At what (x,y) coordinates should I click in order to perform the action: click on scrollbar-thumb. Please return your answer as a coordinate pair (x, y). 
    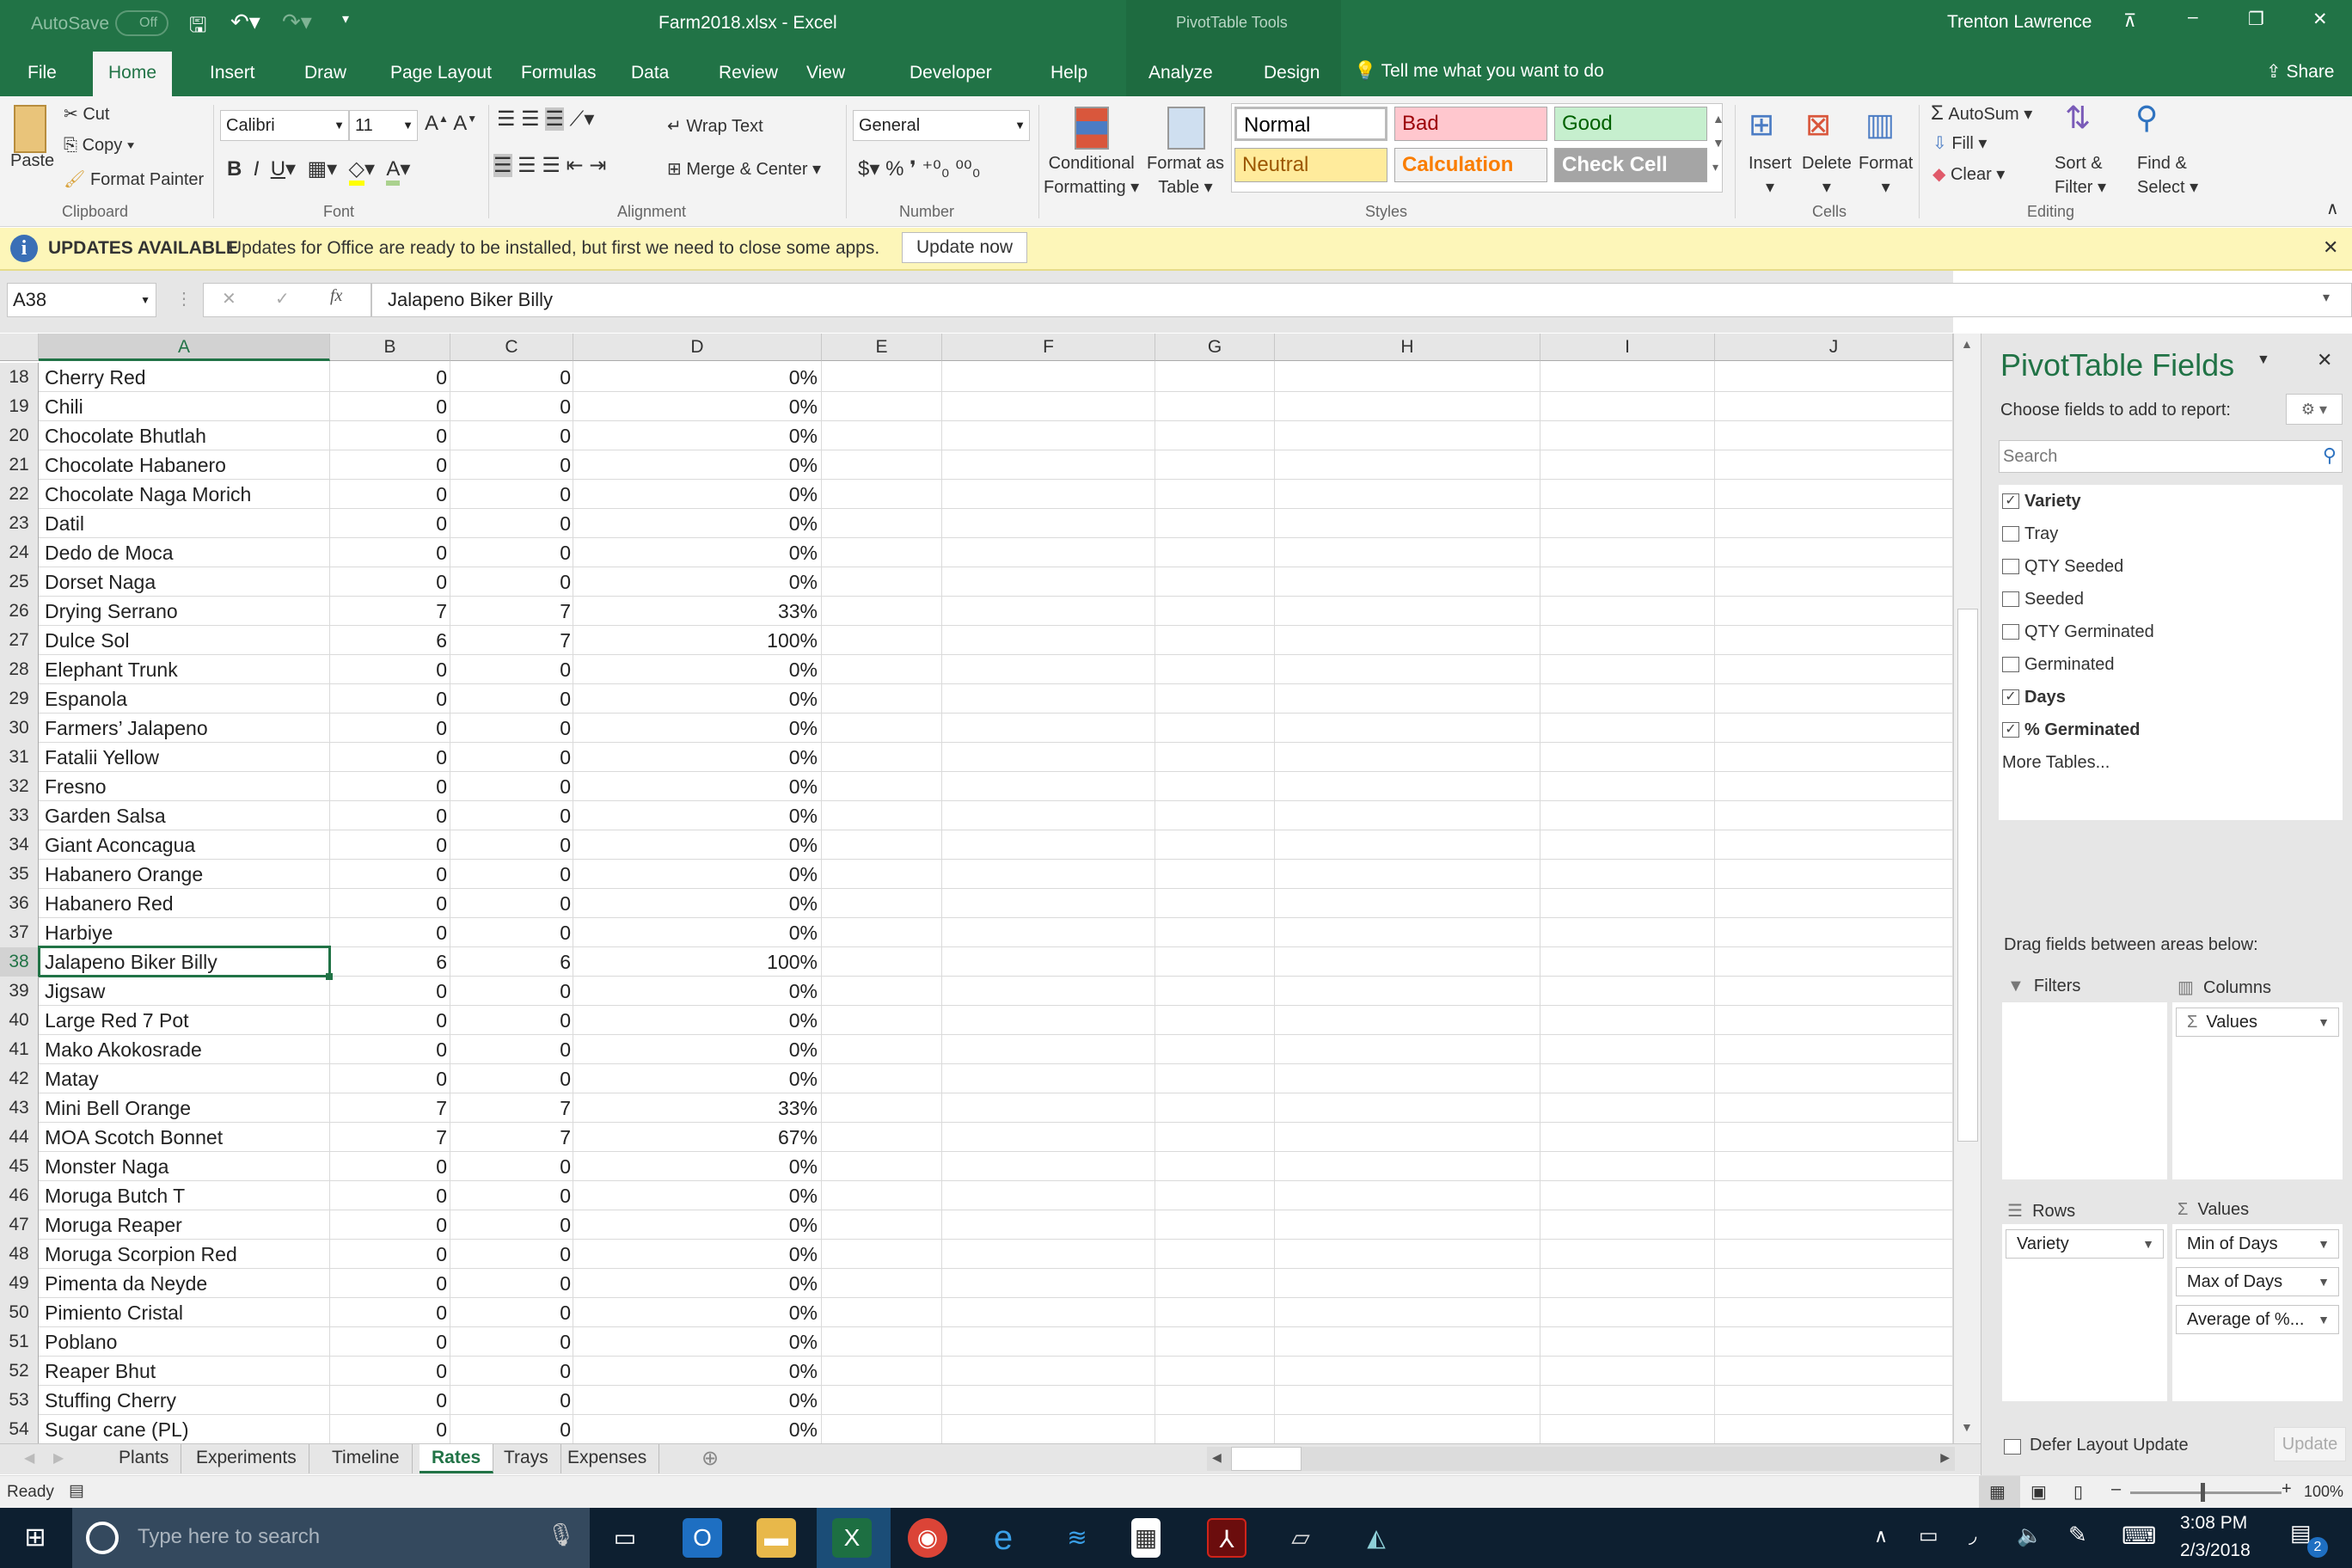
    Looking at the image, I should click on (1967, 875).